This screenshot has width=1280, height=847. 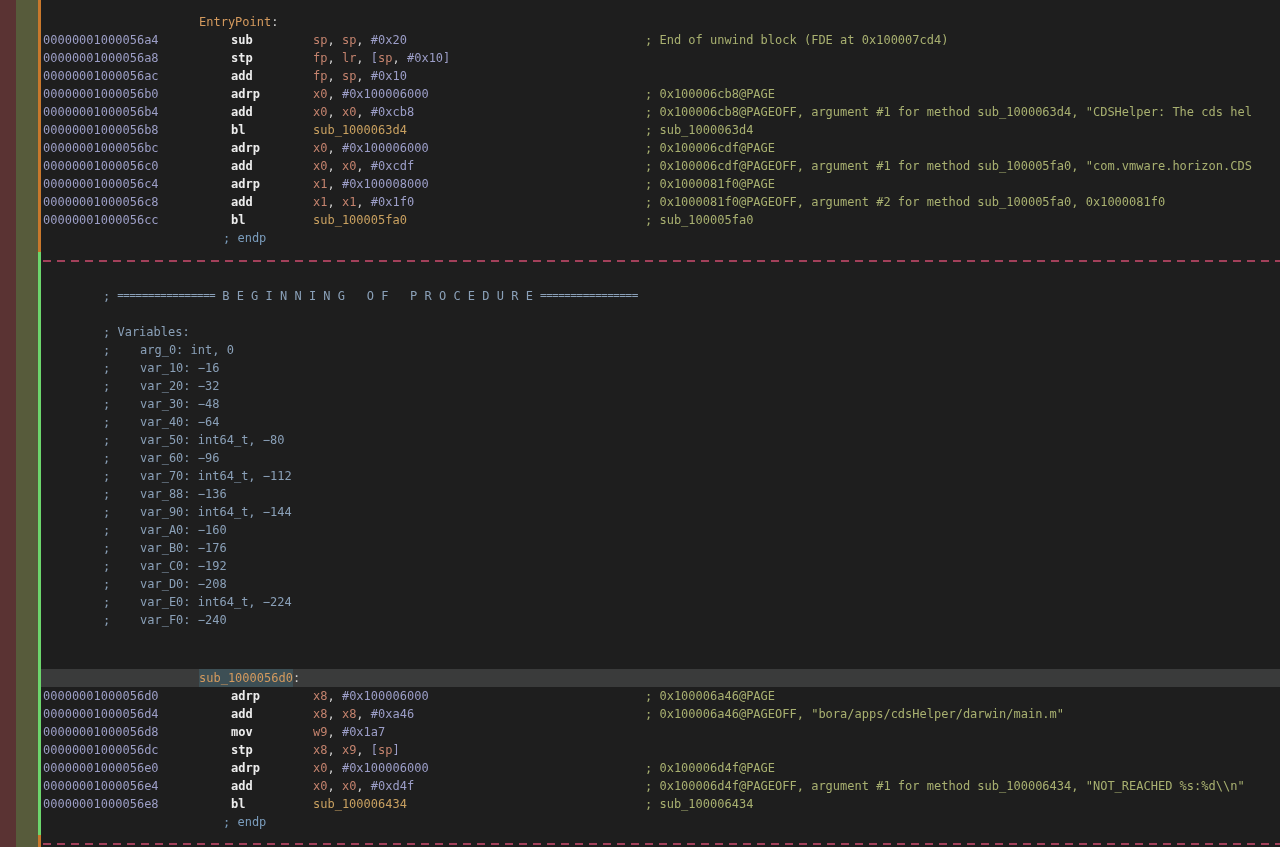 What do you see at coordinates (101, 696) in the screenshot?
I see `address: 00000001000056d0` at bounding box center [101, 696].